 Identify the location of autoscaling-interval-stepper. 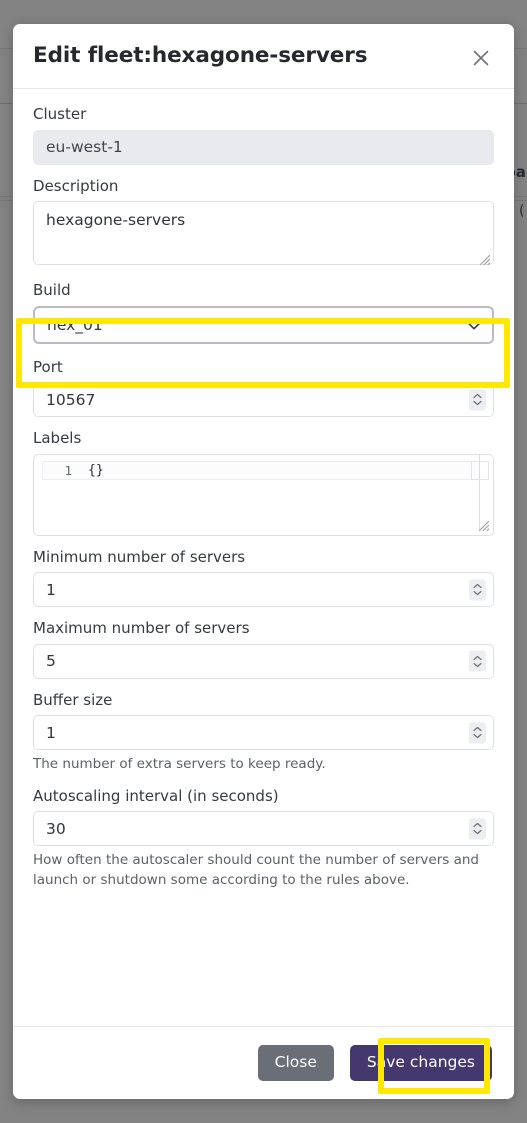
(477, 829).